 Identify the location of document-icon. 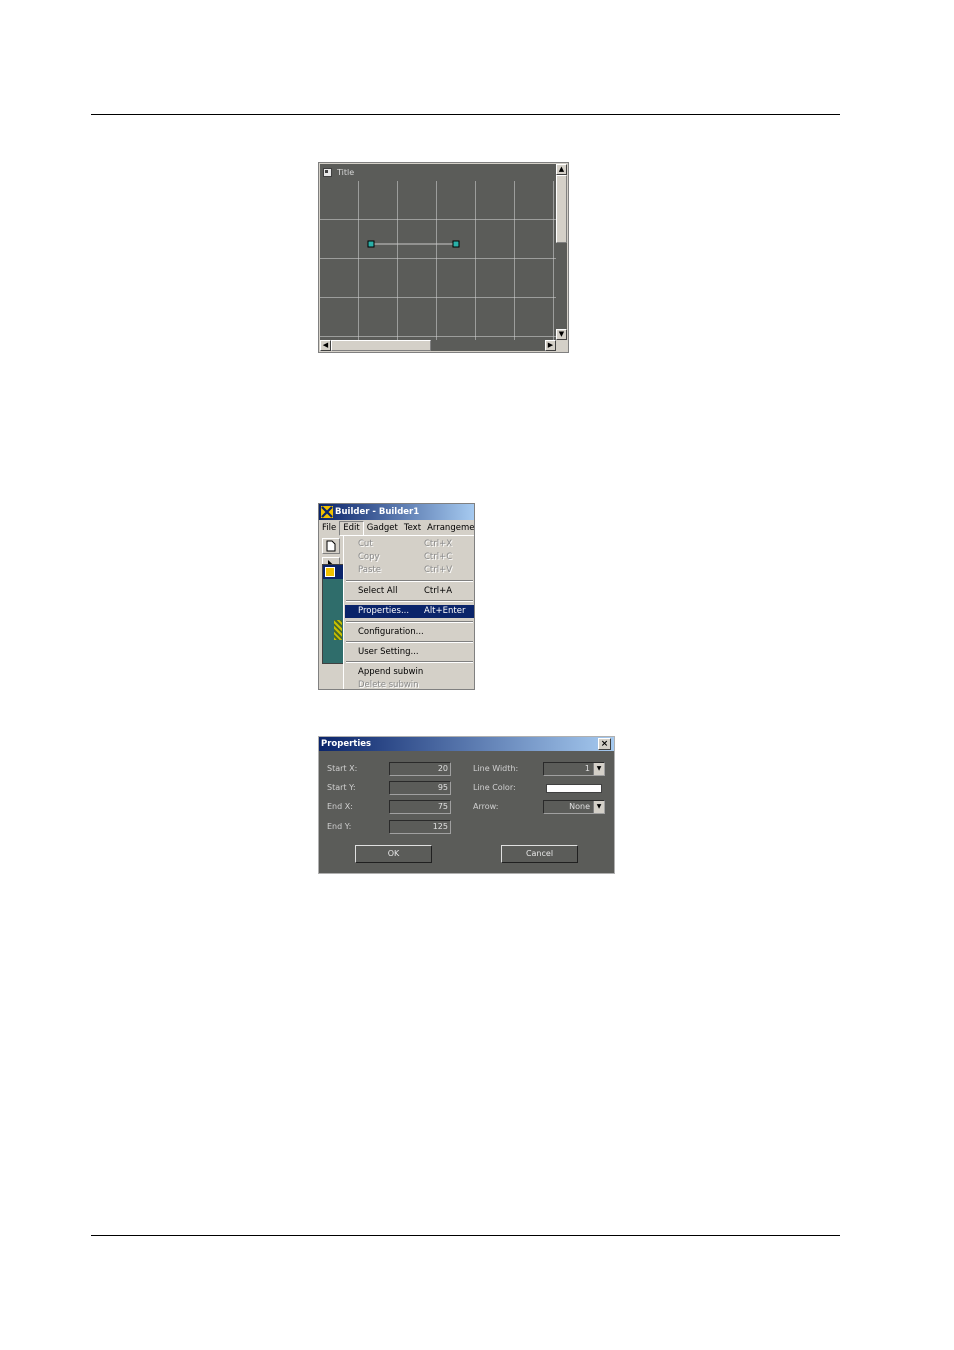
(331, 546).